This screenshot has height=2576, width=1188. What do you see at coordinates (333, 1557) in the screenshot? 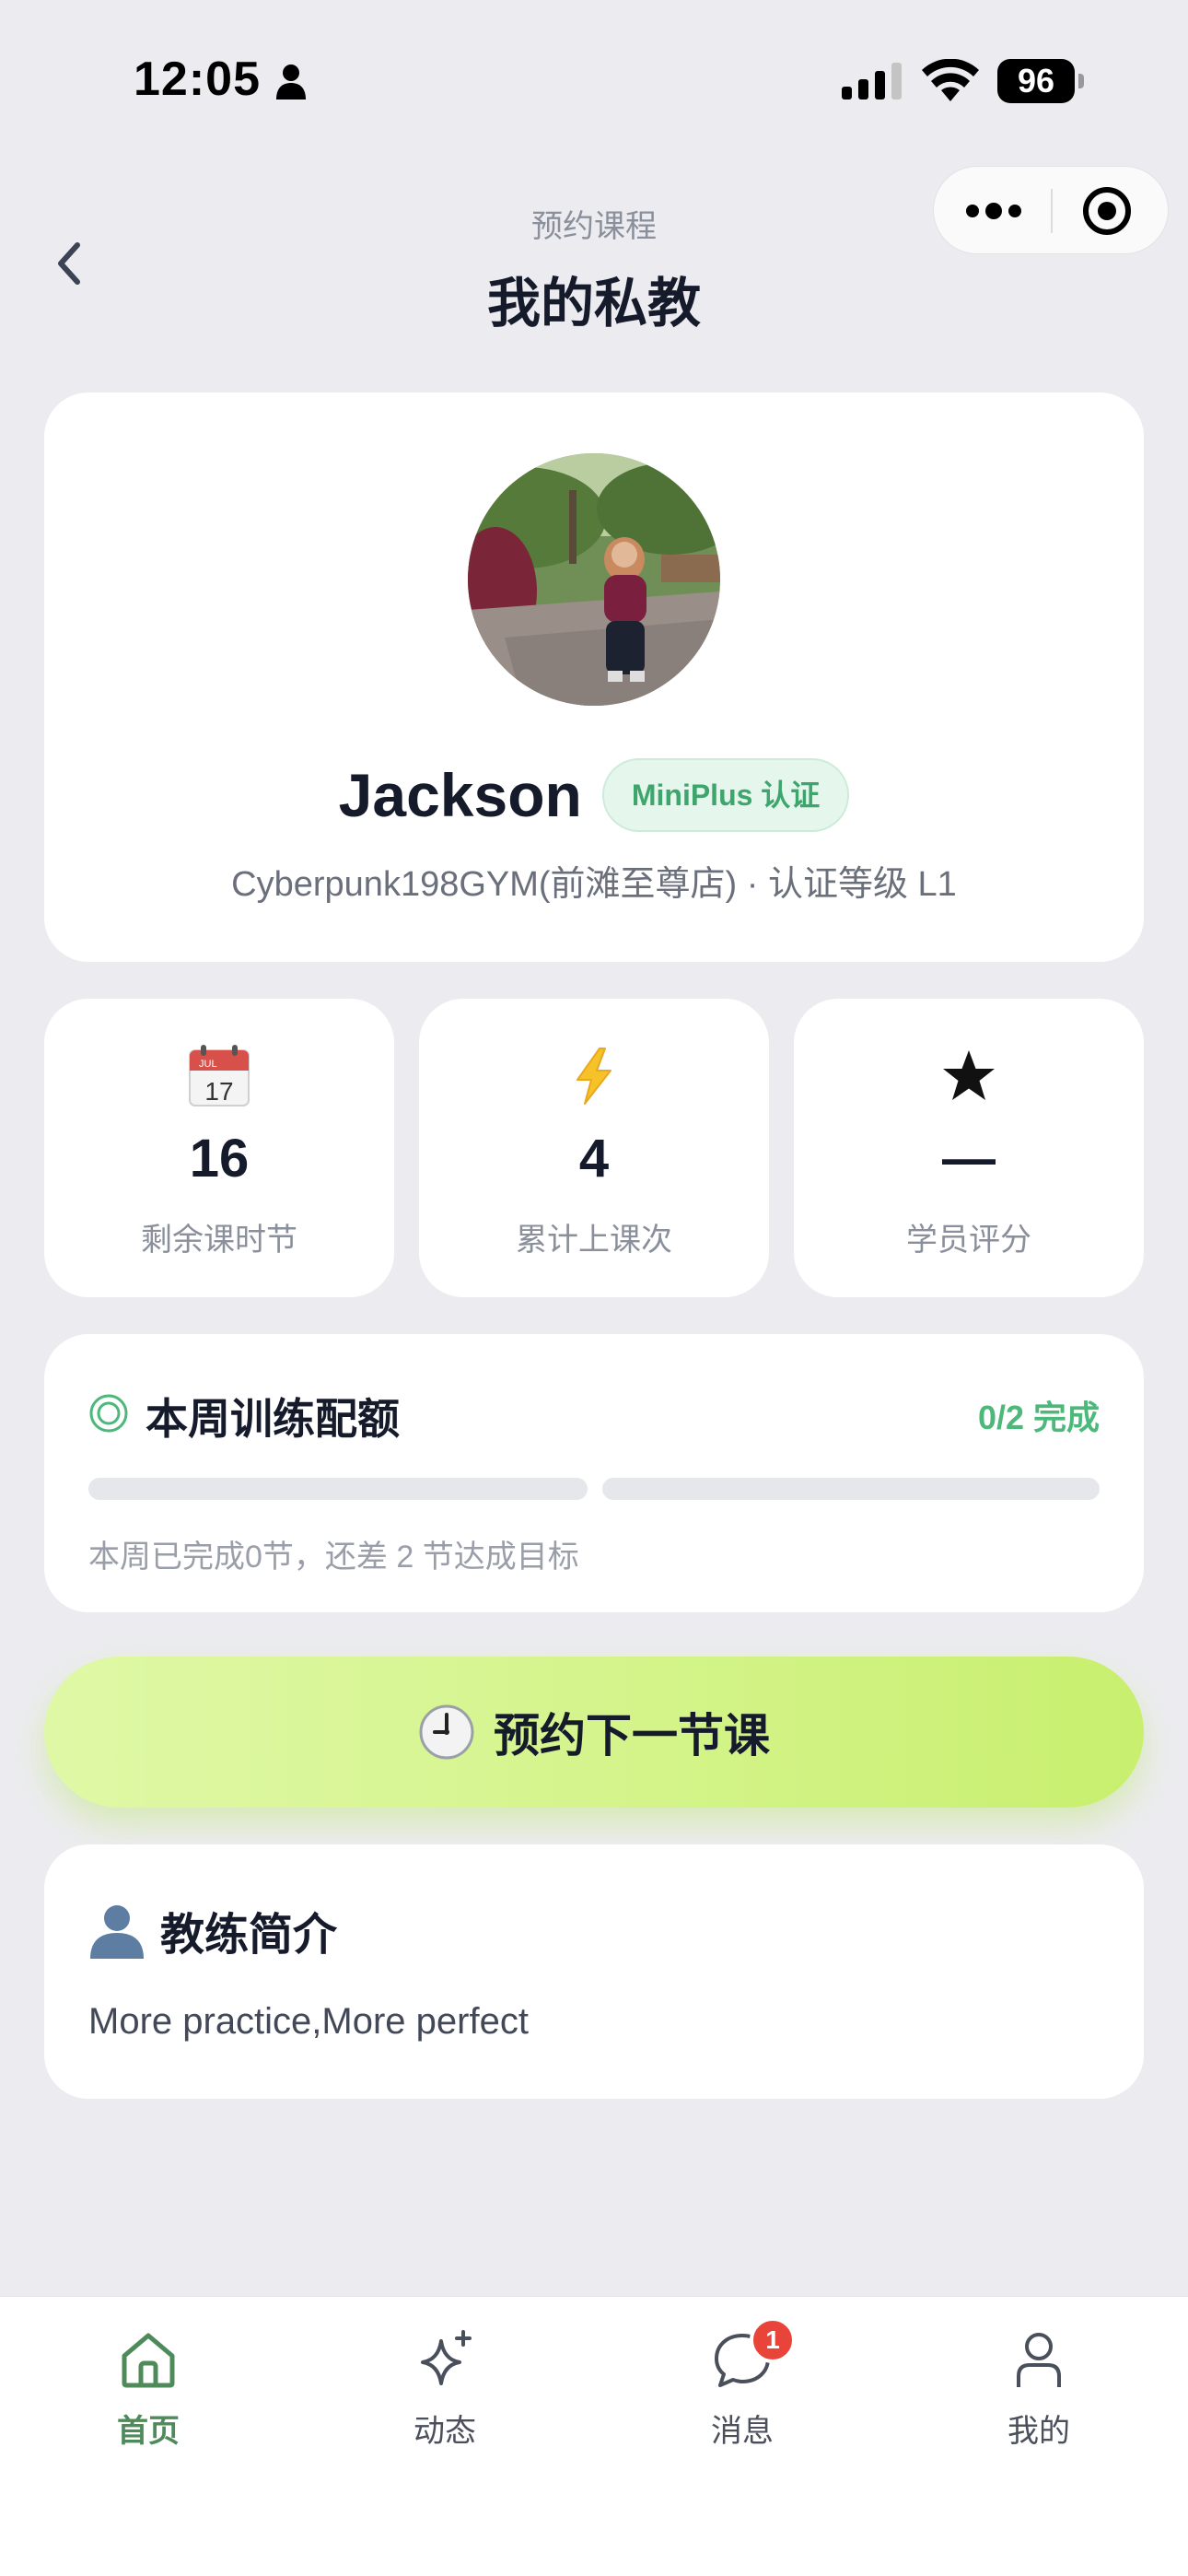
I see `quota-note: 本周已完成0节，还差 2 节达成目标` at bounding box center [333, 1557].